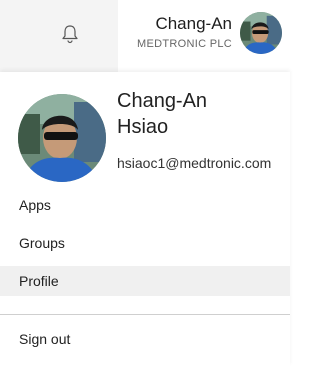 The image size is (320, 366). I want to click on avatar, so click(261, 33).